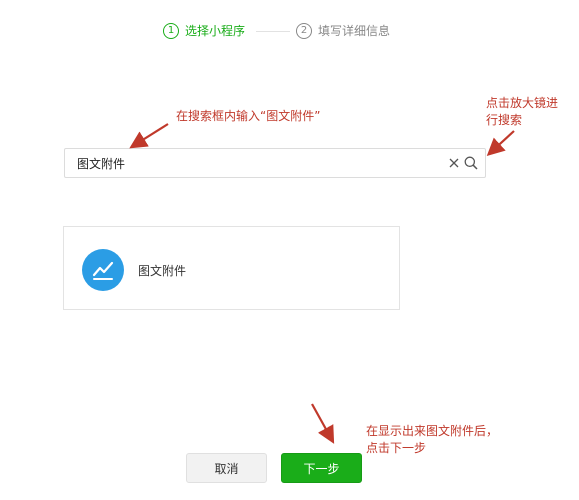  Describe the element at coordinates (354, 31) in the screenshot. I see `step-label-2: 填写详细信息` at that location.